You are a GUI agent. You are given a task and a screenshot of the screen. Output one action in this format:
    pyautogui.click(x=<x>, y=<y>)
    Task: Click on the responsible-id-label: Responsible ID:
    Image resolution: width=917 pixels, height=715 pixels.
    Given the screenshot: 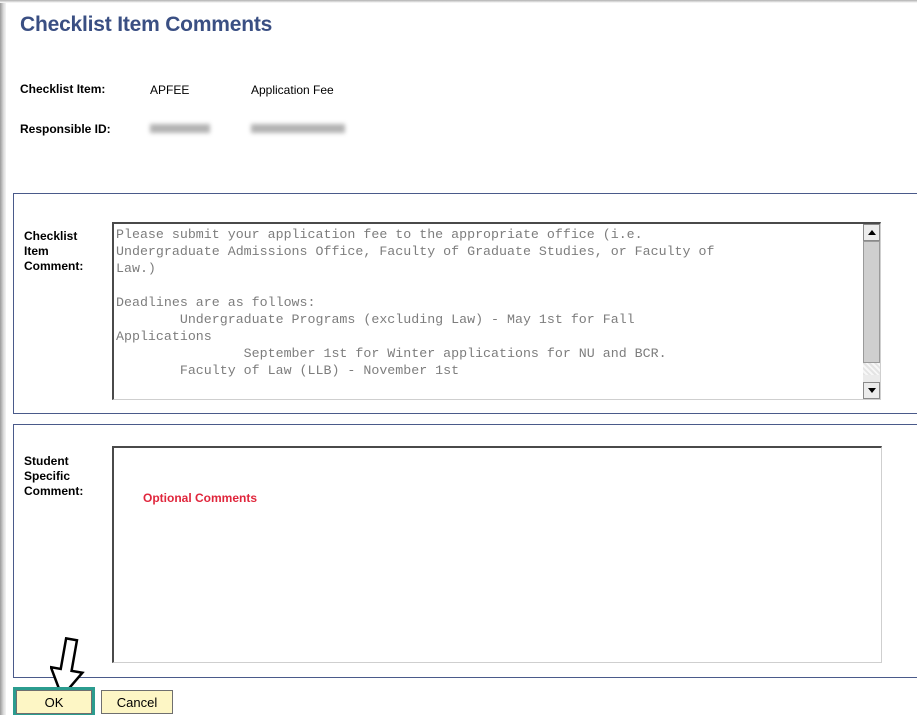 What is the action you would take?
    pyautogui.click(x=65, y=129)
    